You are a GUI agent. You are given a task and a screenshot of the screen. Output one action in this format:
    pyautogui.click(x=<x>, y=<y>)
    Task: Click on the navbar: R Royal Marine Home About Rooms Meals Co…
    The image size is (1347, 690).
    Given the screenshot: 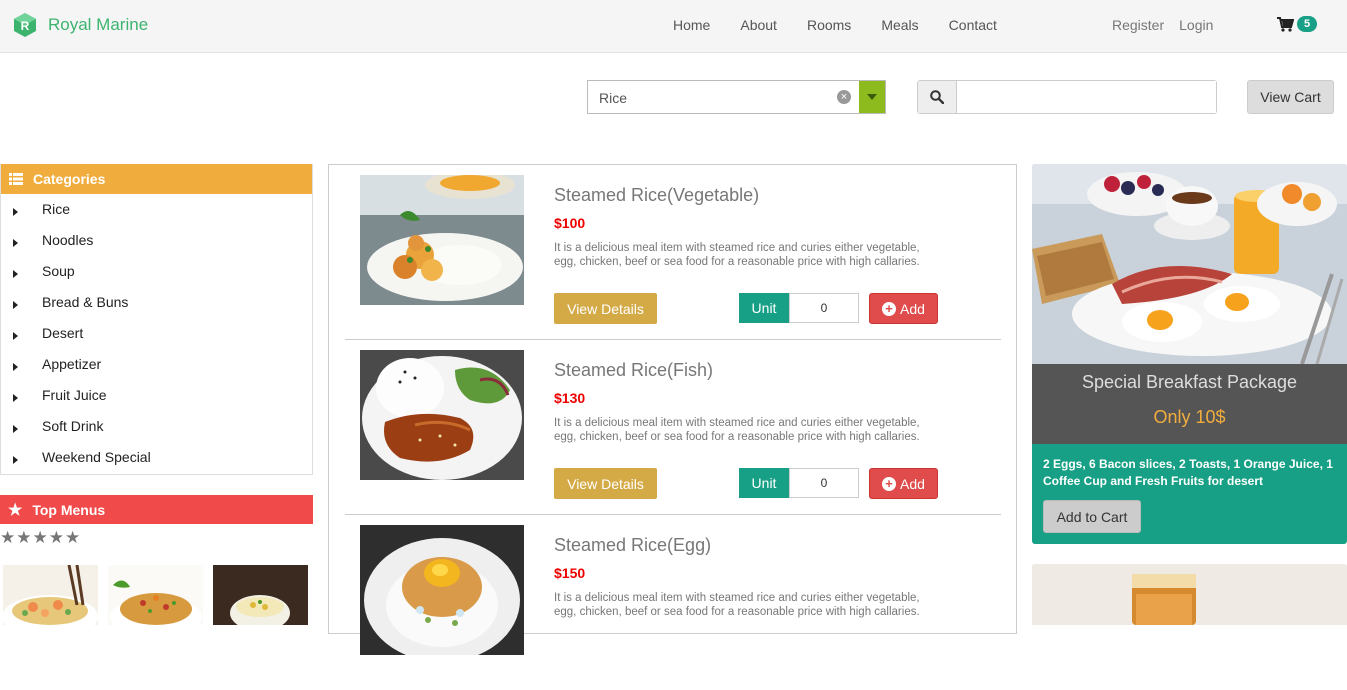 What is the action you would take?
    pyautogui.click(x=673, y=26)
    